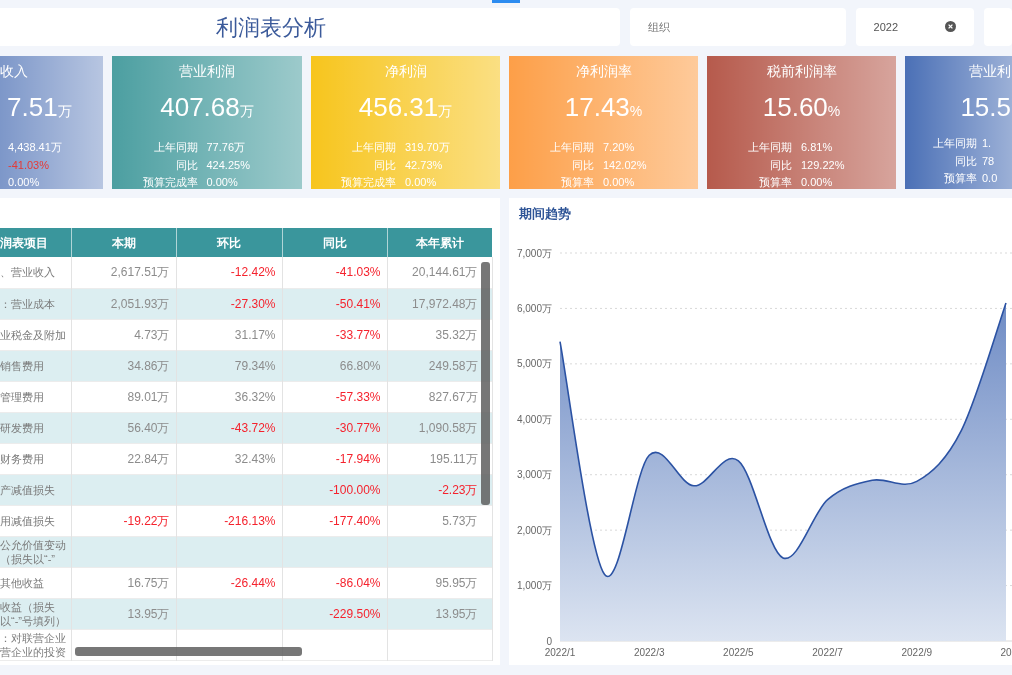  I want to click on table-cell: -50.41%, so click(334, 303).